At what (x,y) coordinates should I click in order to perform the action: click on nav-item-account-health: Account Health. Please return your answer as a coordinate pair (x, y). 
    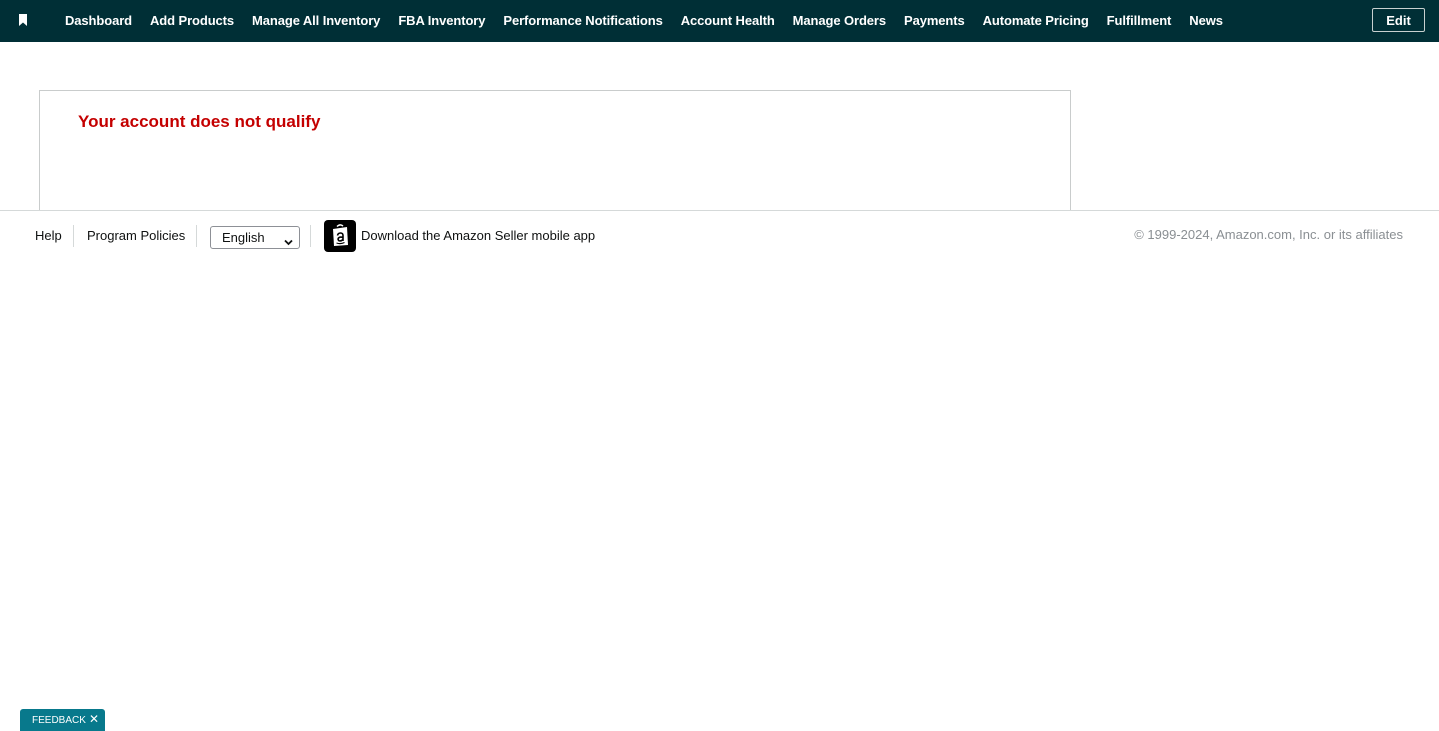
    Looking at the image, I should click on (728, 21).